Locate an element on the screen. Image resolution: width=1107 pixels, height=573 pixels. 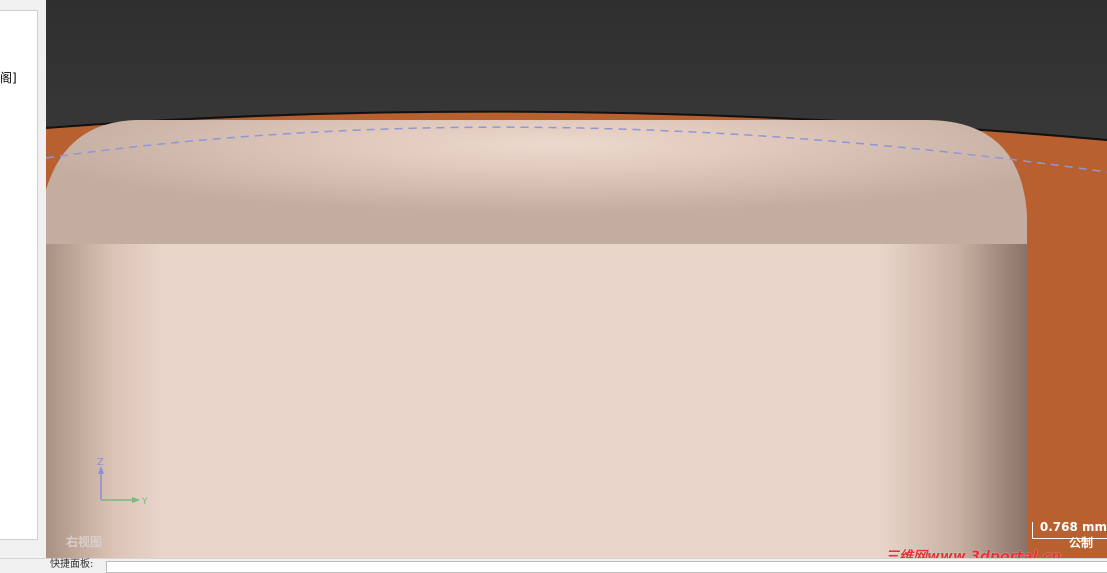
left-side-panel: 阁] is located at coordinates (23, 280).